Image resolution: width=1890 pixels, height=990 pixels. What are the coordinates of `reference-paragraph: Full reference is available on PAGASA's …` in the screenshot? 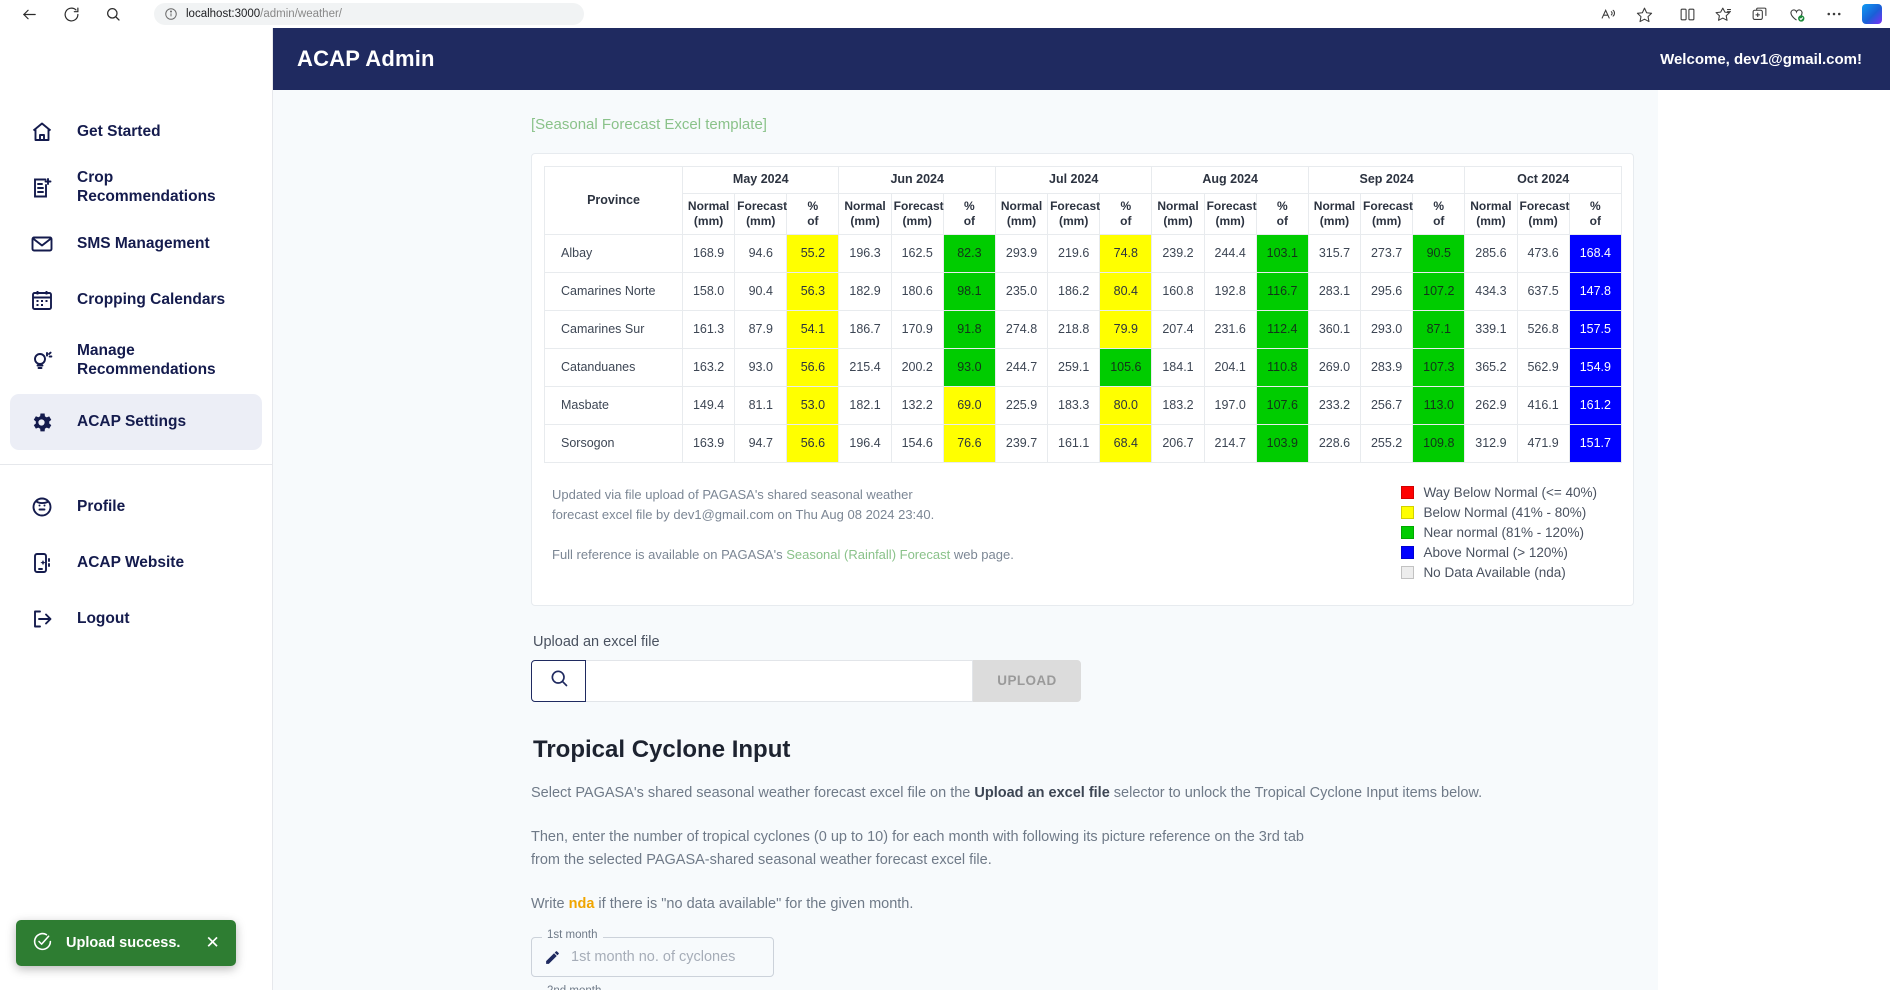 It's located at (783, 555).